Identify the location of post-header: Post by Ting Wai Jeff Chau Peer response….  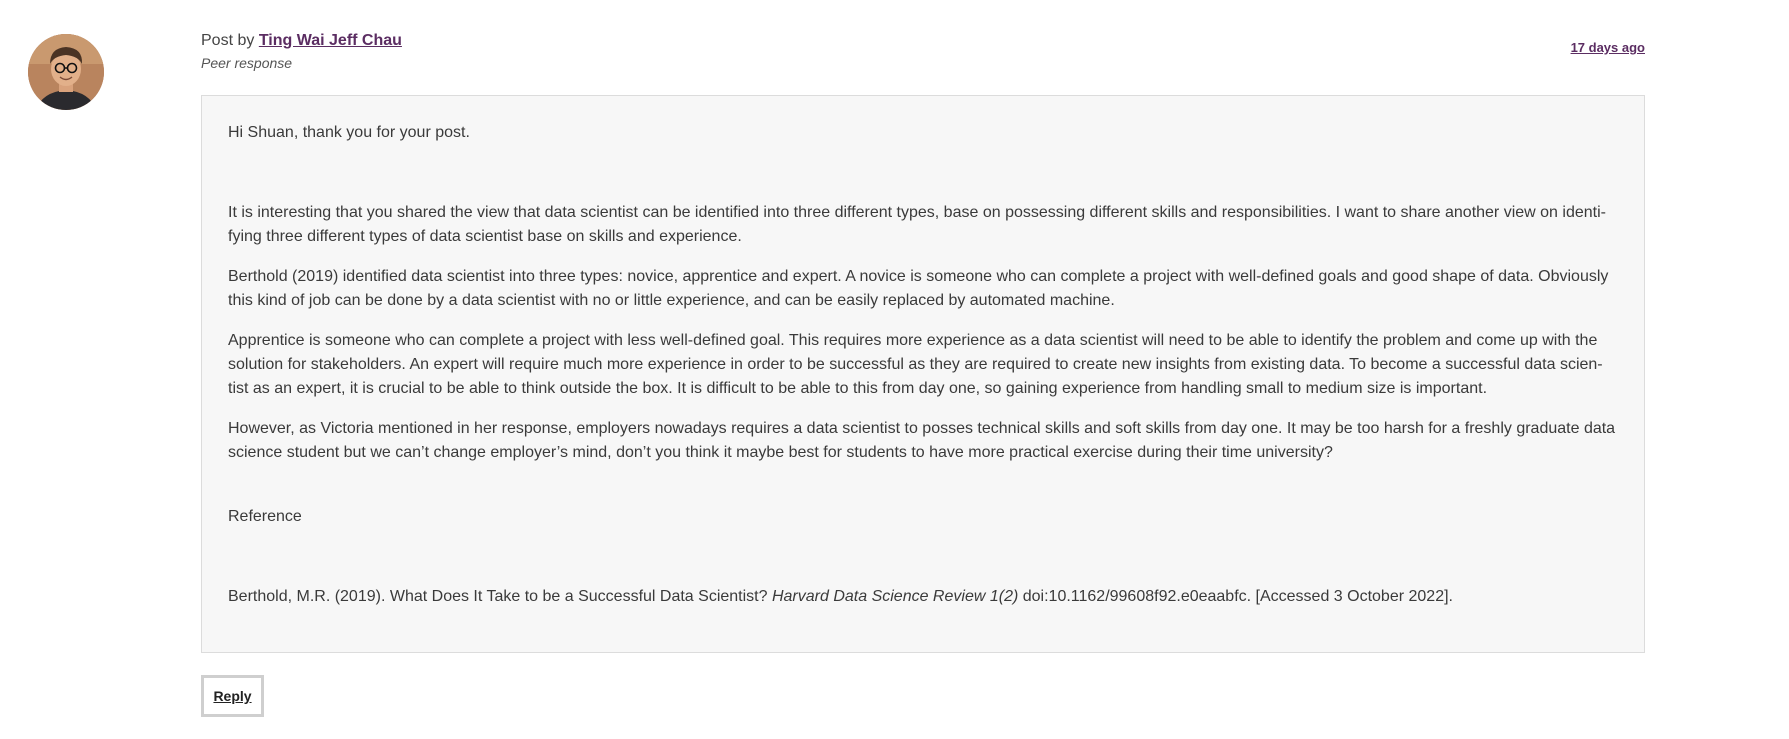
(923, 53).